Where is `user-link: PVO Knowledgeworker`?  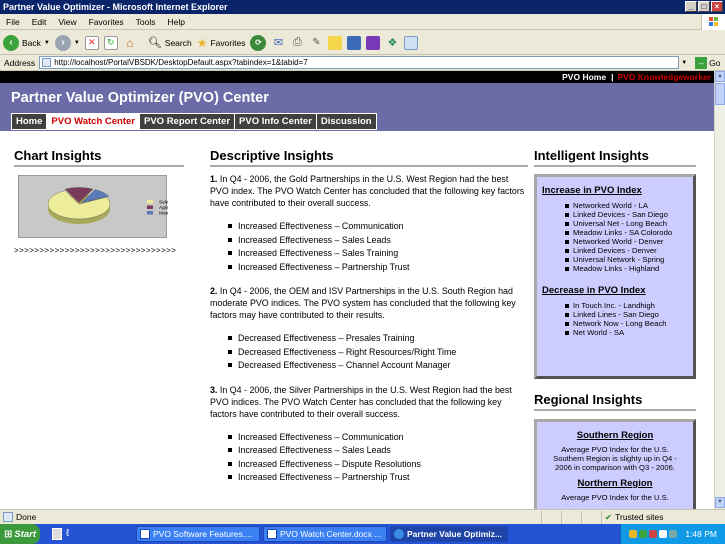
user-link: PVO Knowledgeworker is located at coordinates (664, 77).